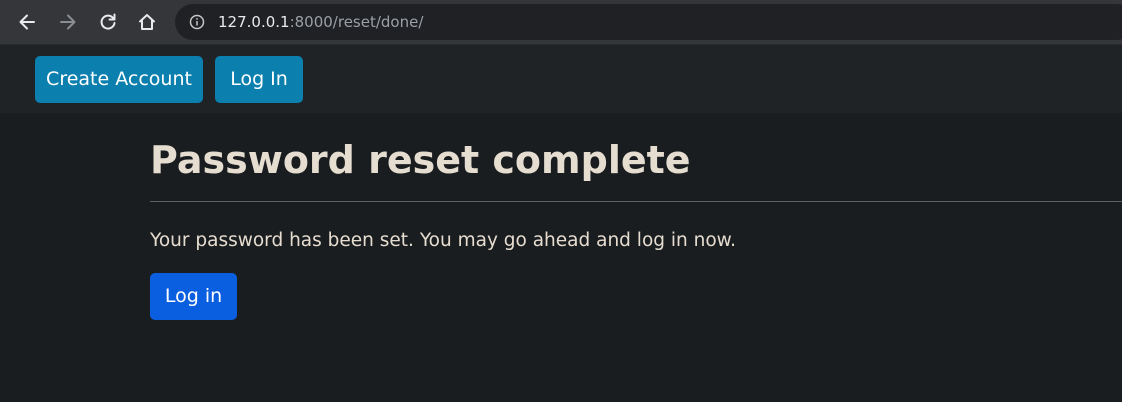 Image resolution: width=1122 pixels, height=402 pixels. I want to click on reload-button, so click(108, 22).